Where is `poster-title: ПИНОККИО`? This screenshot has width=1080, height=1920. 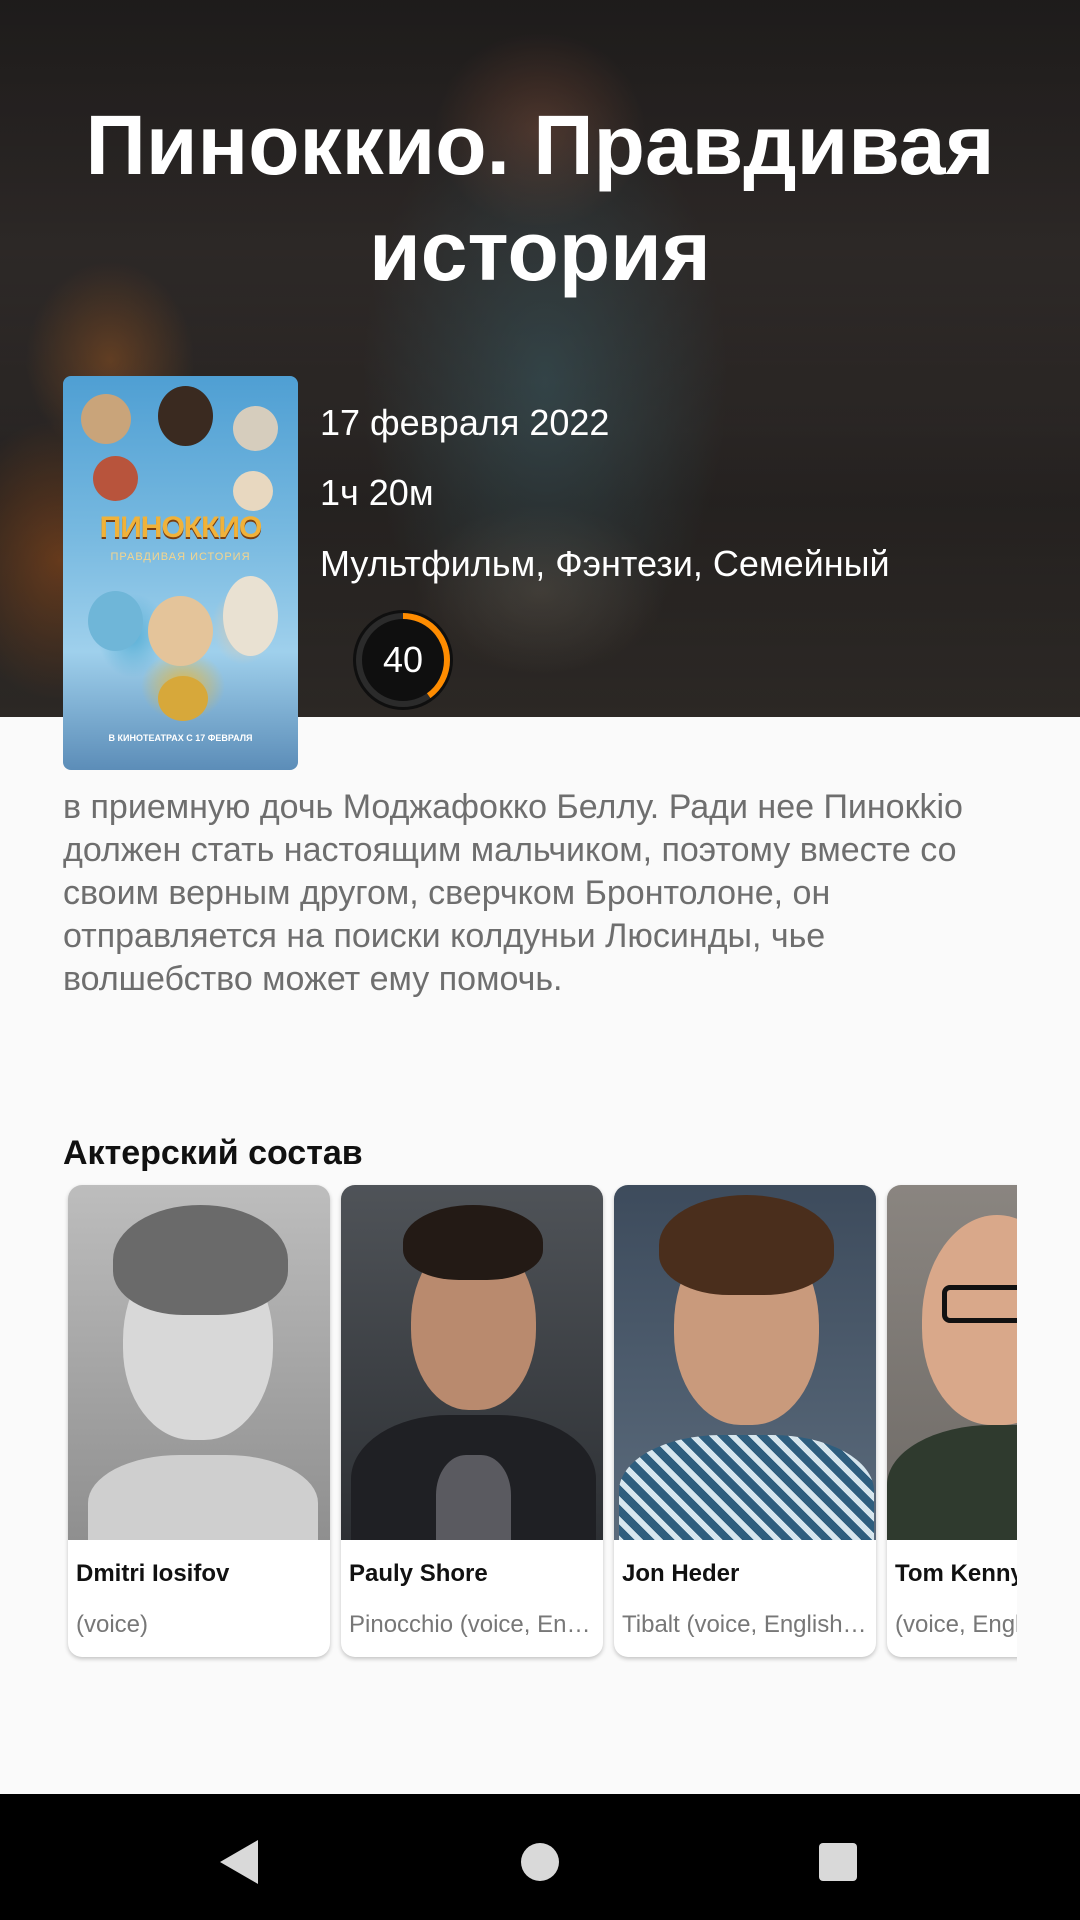
poster-title: ПИНОККИО is located at coordinates (181, 527).